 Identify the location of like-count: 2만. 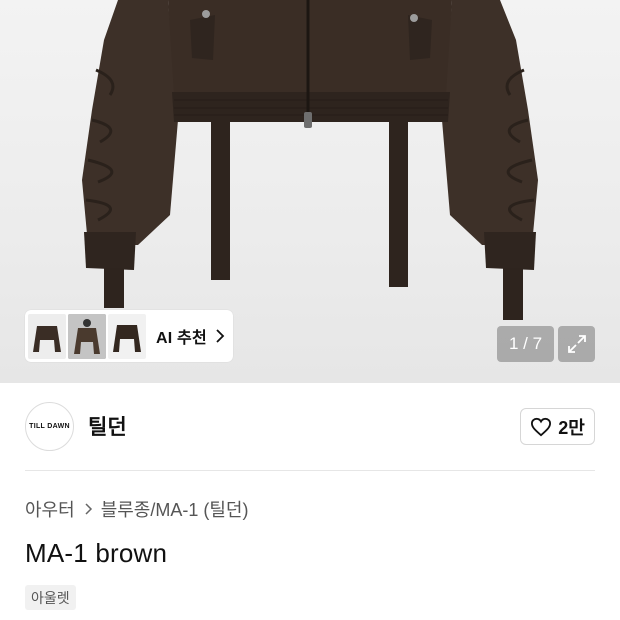
(571, 427).